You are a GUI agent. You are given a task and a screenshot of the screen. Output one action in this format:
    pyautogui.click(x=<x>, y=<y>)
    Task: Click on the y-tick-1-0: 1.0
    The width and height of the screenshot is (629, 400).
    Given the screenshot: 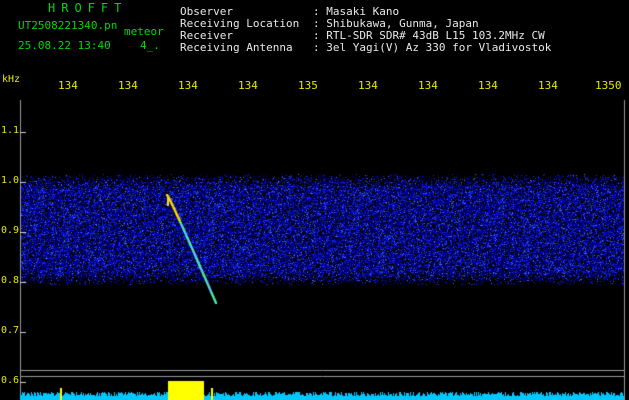 What is the action you would take?
    pyautogui.click(x=10, y=180)
    